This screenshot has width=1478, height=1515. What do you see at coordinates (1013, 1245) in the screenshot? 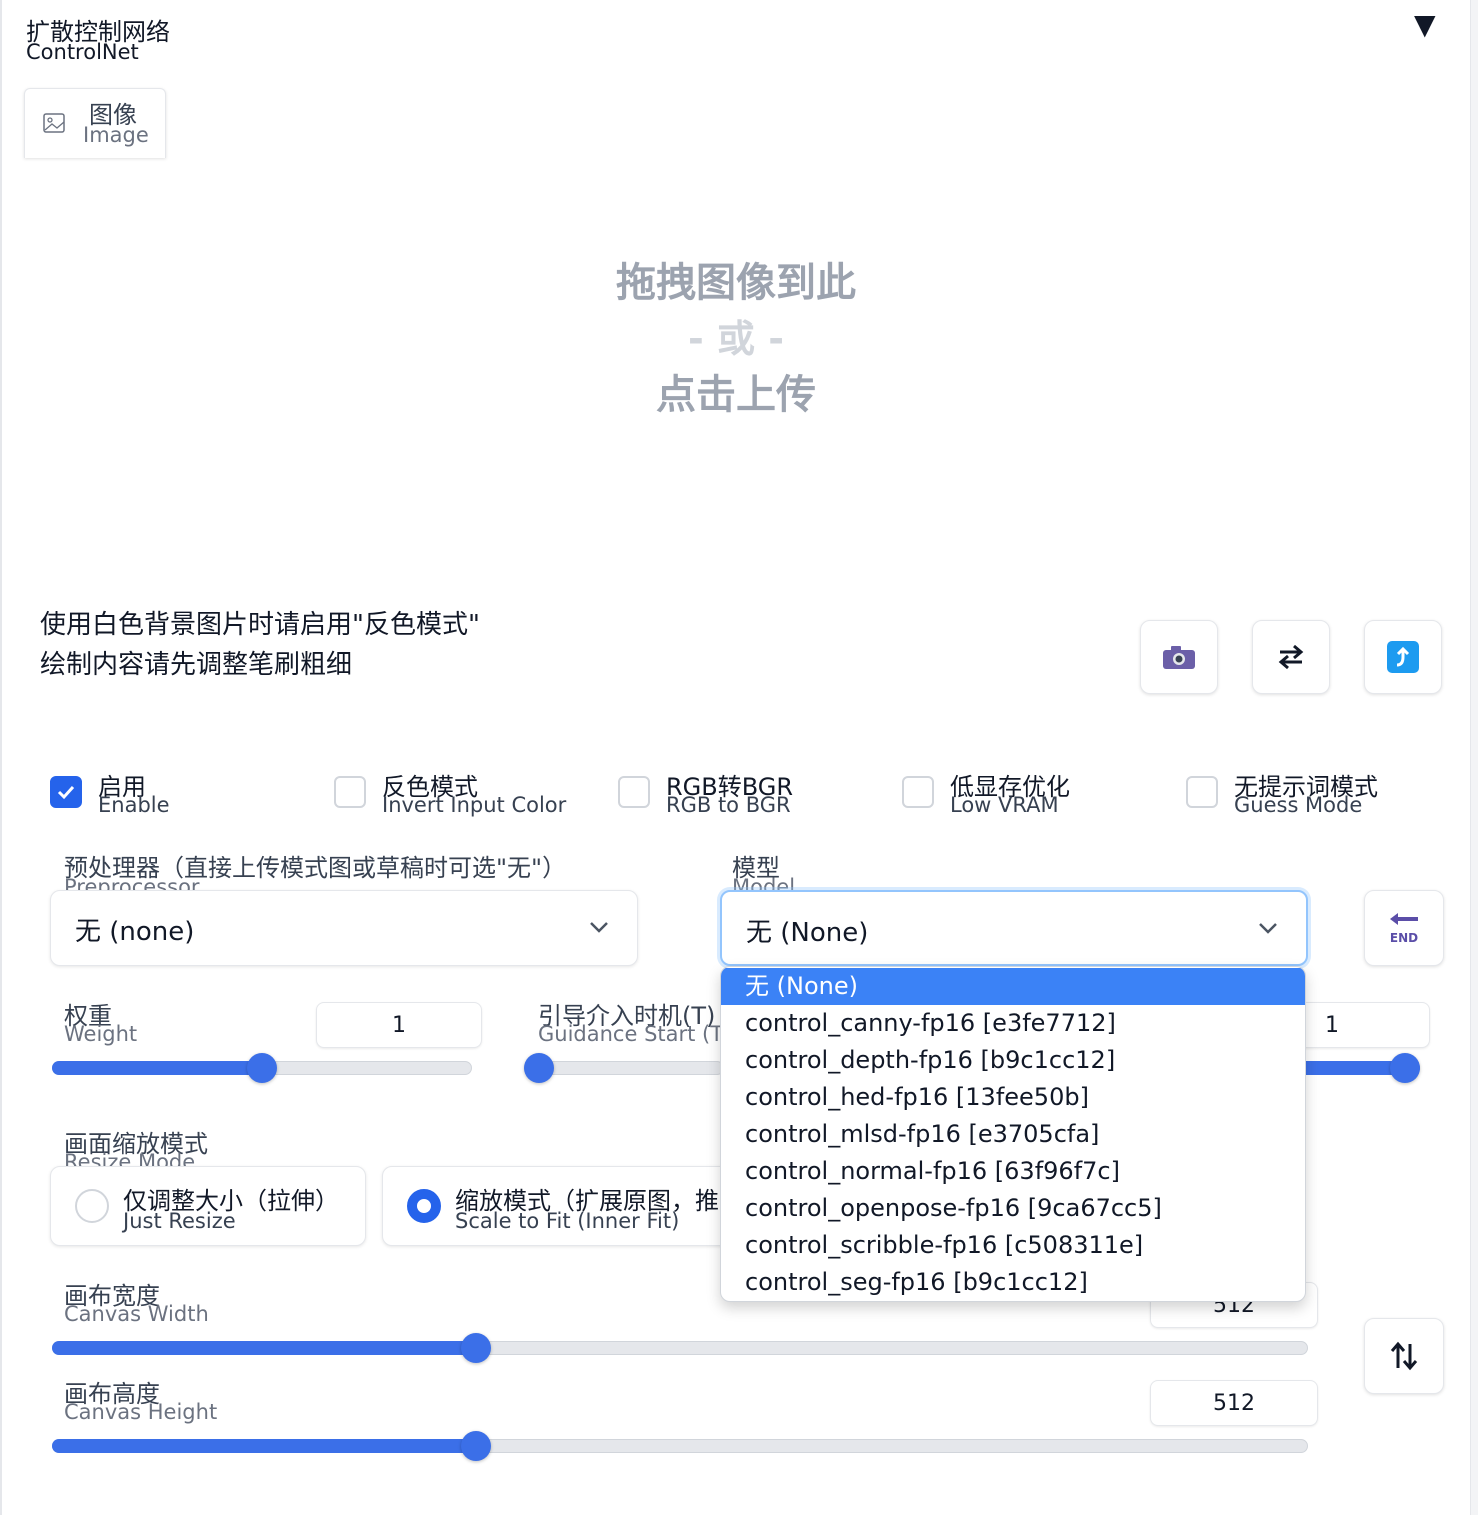
I see `model-option: control_scribble-fp16 [c508311e]` at bounding box center [1013, 1245].